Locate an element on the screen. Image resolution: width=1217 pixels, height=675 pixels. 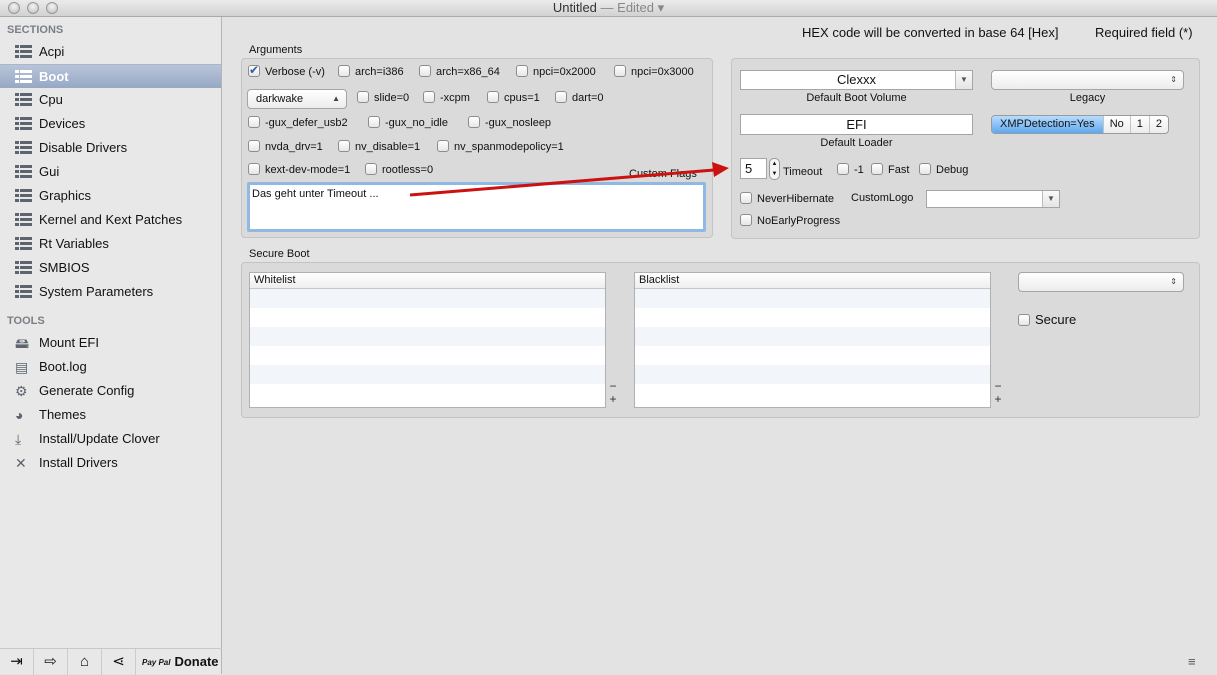
annotation-arrow is located at coordinates (569, 179).